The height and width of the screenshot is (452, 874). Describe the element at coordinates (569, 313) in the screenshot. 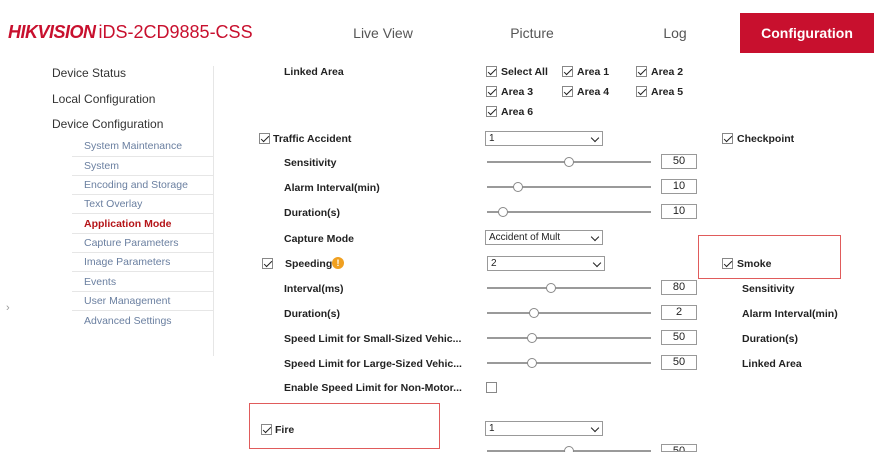

I see `speeding-duration-slider` at that location.